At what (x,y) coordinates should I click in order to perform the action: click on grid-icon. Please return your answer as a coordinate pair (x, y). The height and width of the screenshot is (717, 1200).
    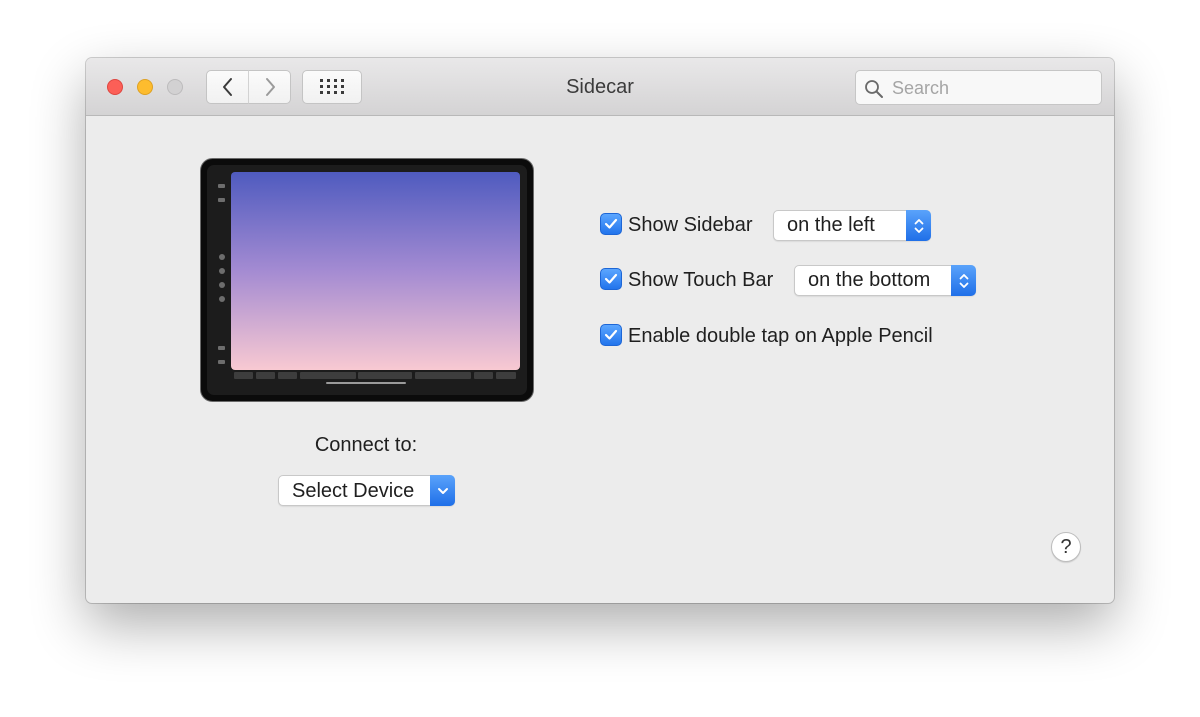
    Looking at the image, I should click on (332, 86).